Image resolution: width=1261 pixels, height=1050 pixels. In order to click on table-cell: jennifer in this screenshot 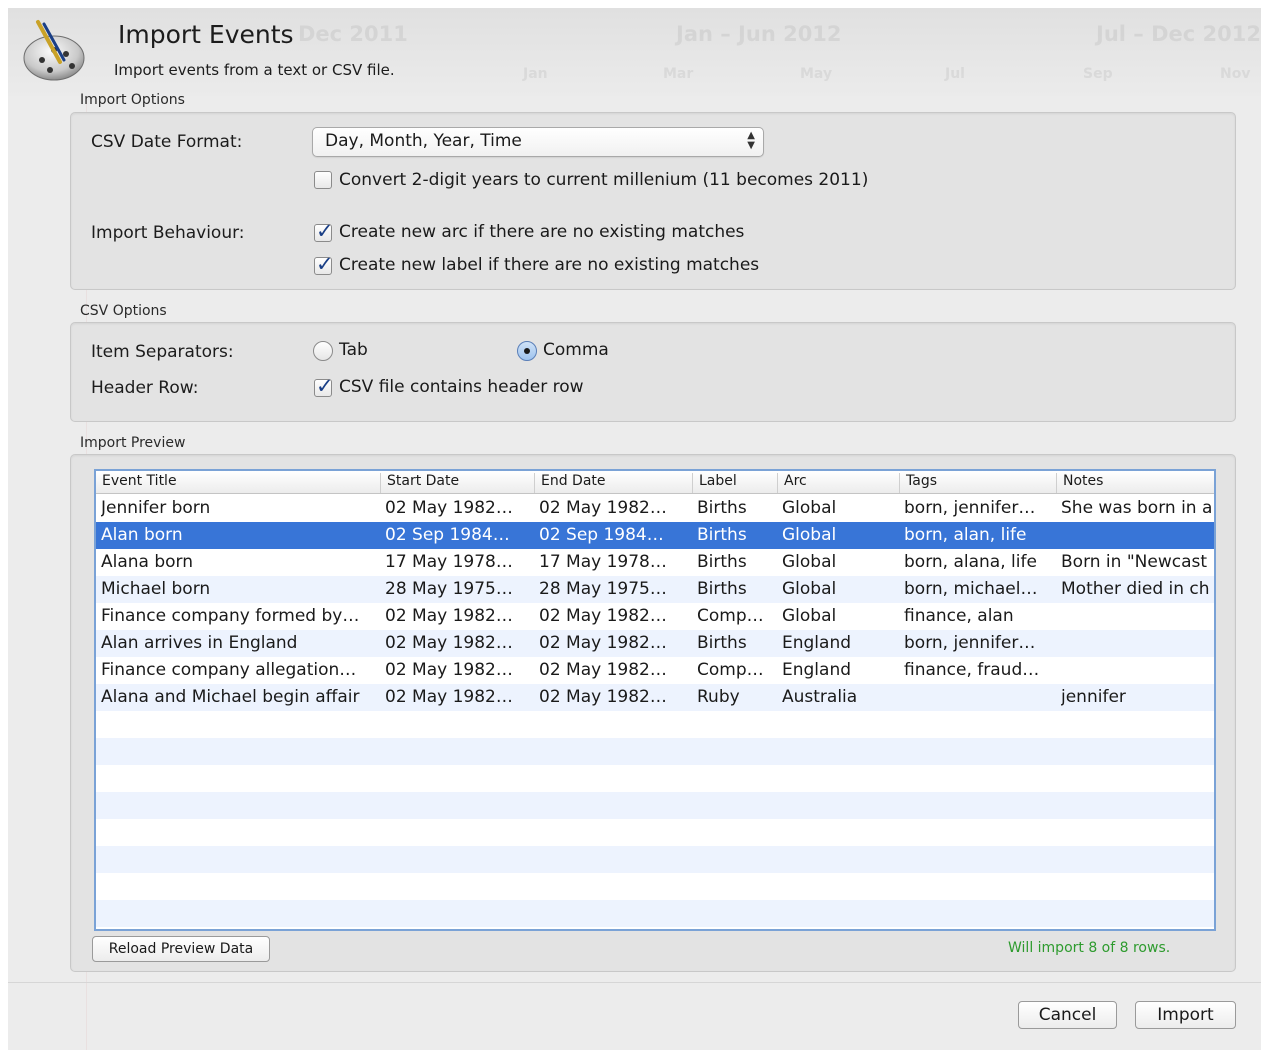, I will do `click(1093, 697)`.